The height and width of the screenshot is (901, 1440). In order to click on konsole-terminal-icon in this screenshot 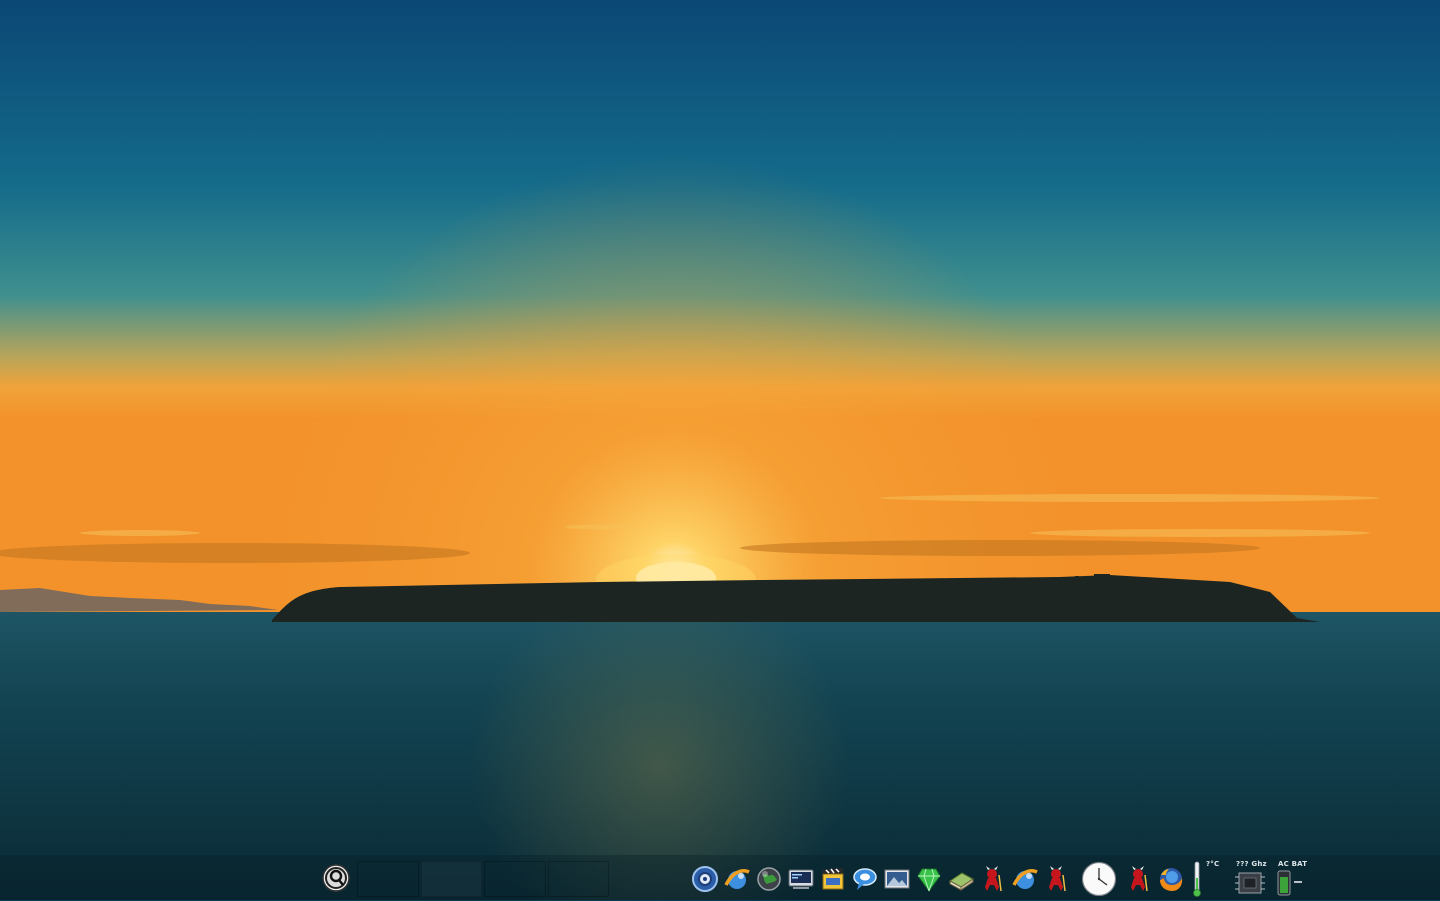, I will do `click(801, 879)`.